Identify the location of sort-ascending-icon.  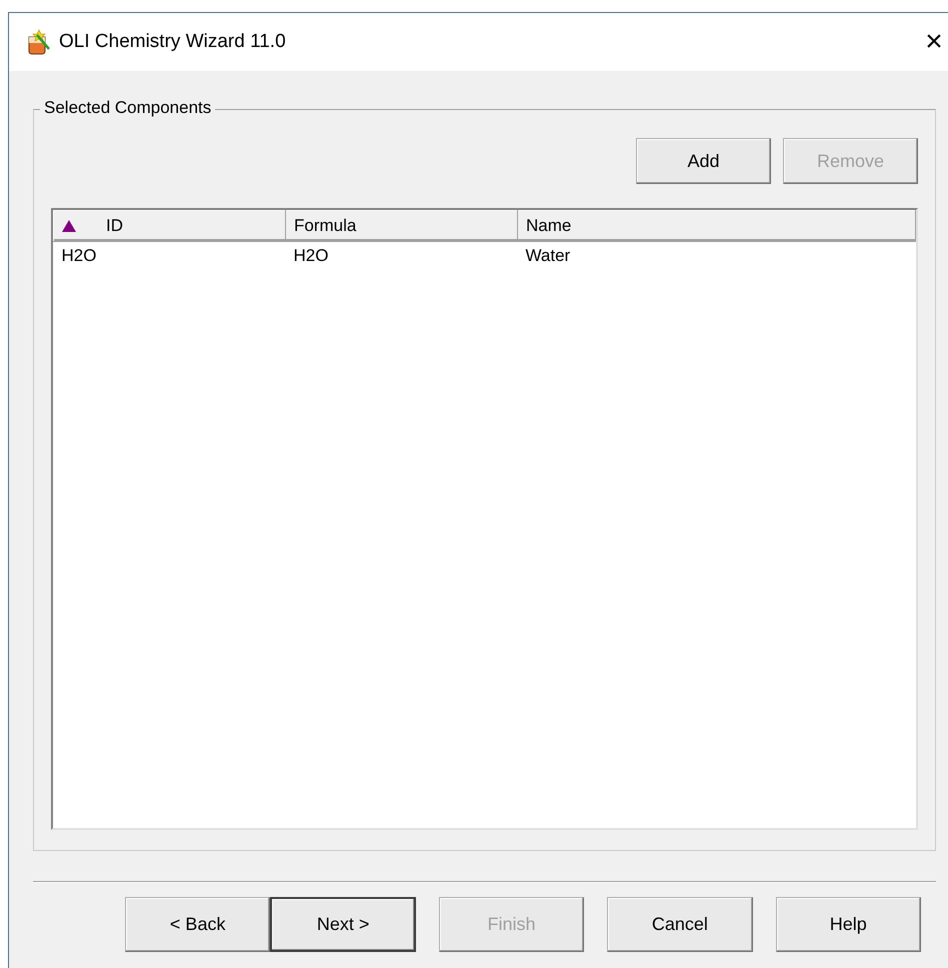
(69, 226).